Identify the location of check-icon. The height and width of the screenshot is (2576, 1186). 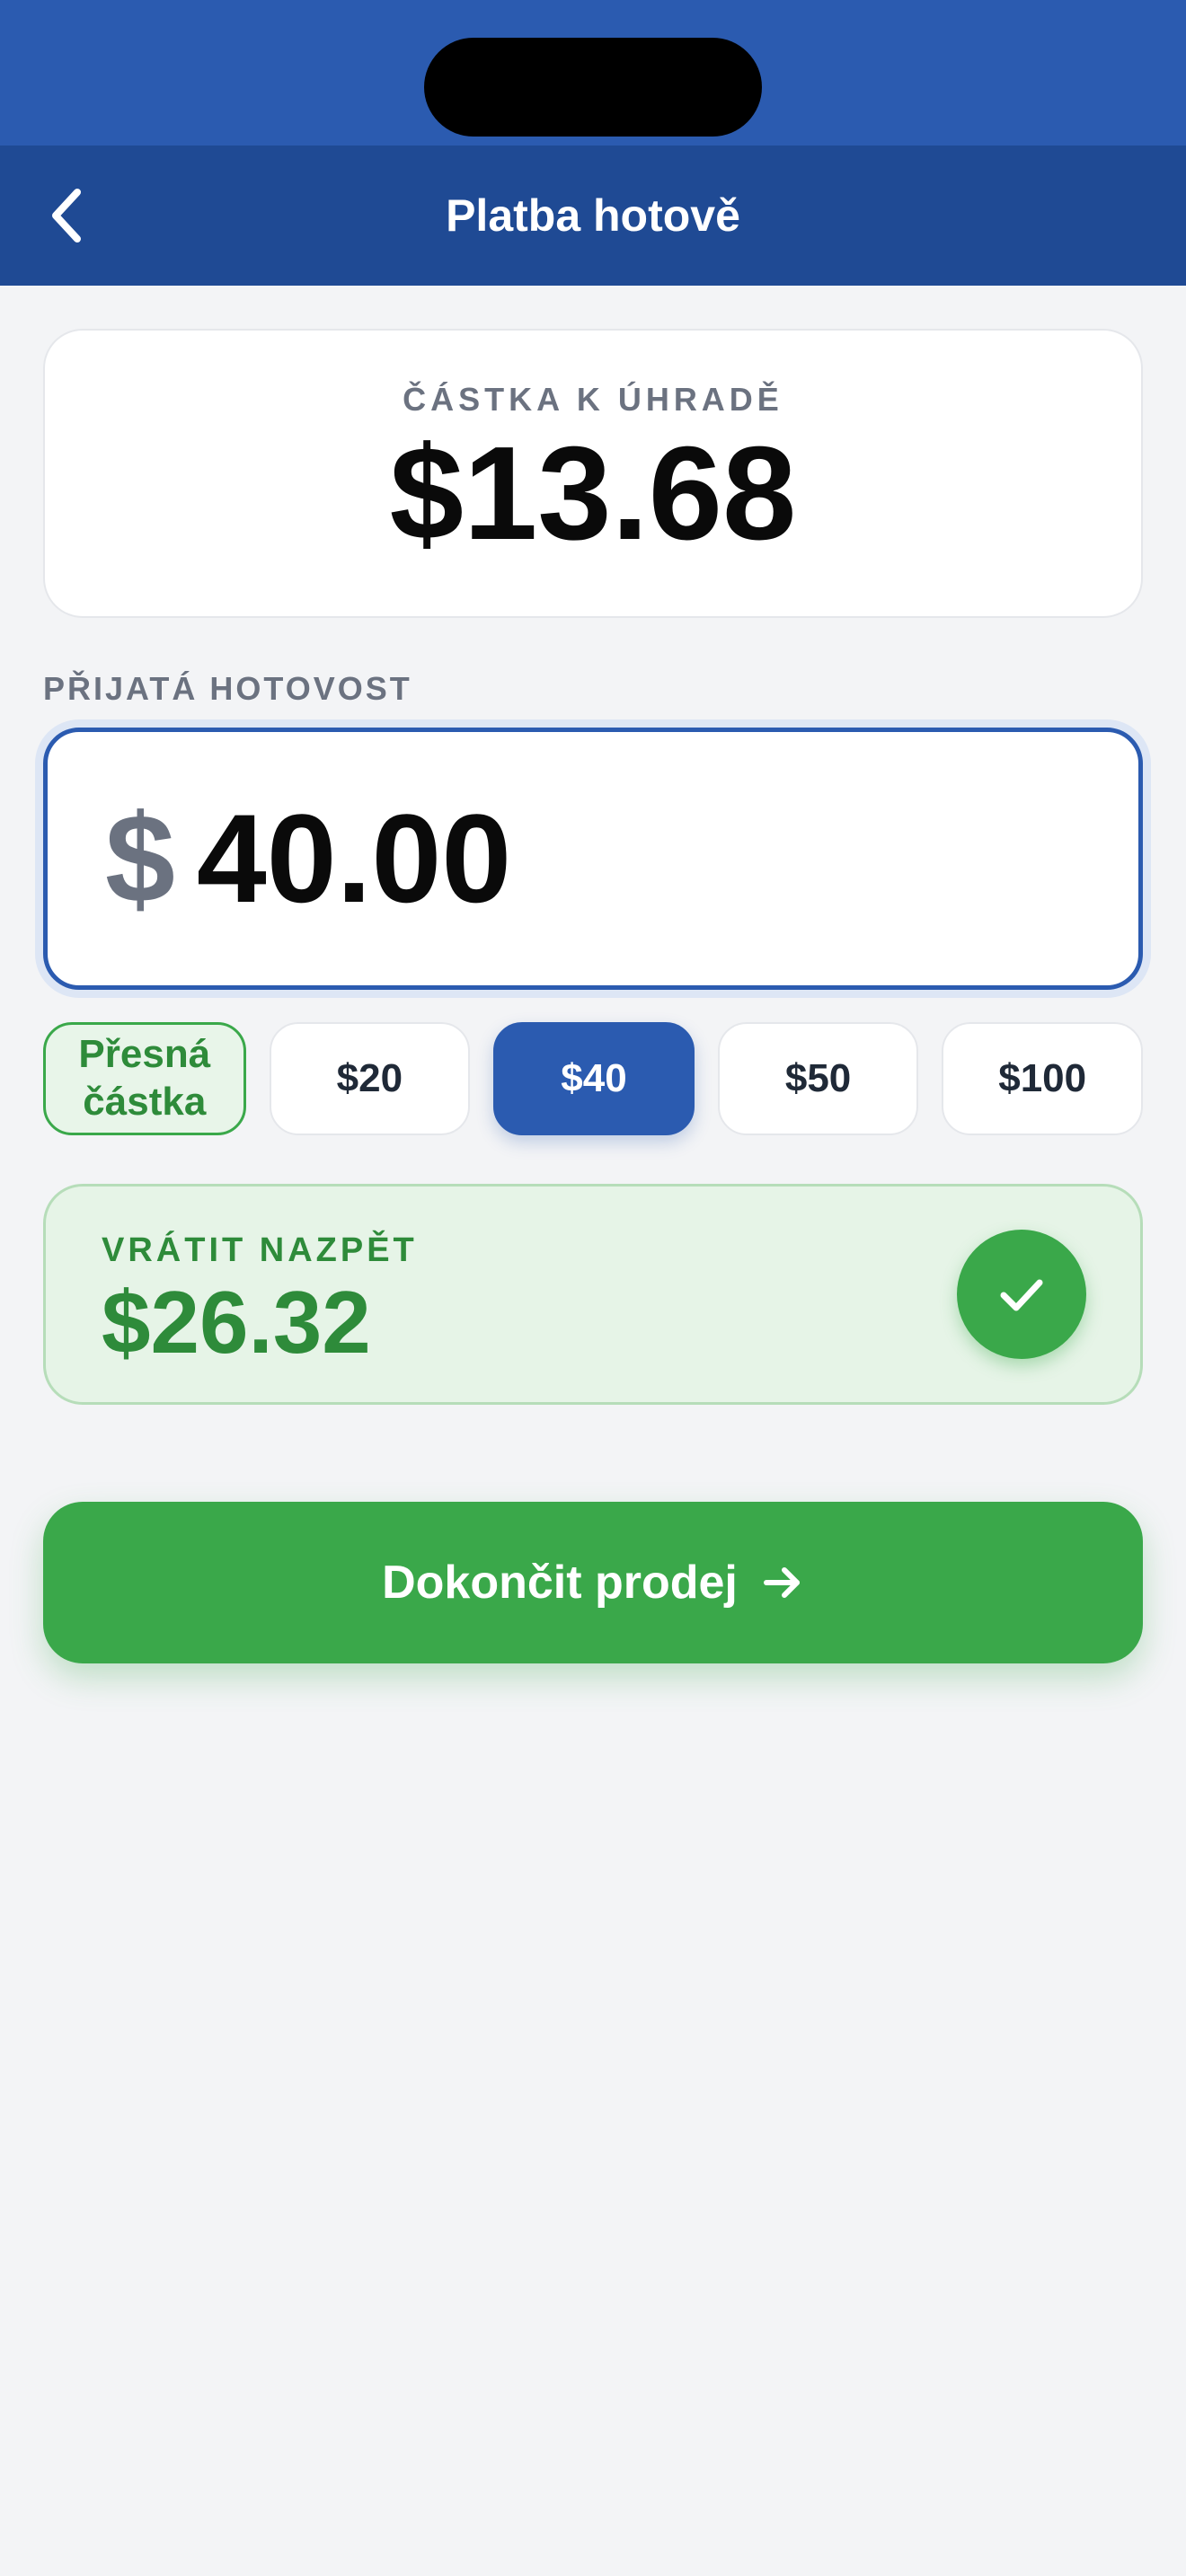
(1021, 1295).